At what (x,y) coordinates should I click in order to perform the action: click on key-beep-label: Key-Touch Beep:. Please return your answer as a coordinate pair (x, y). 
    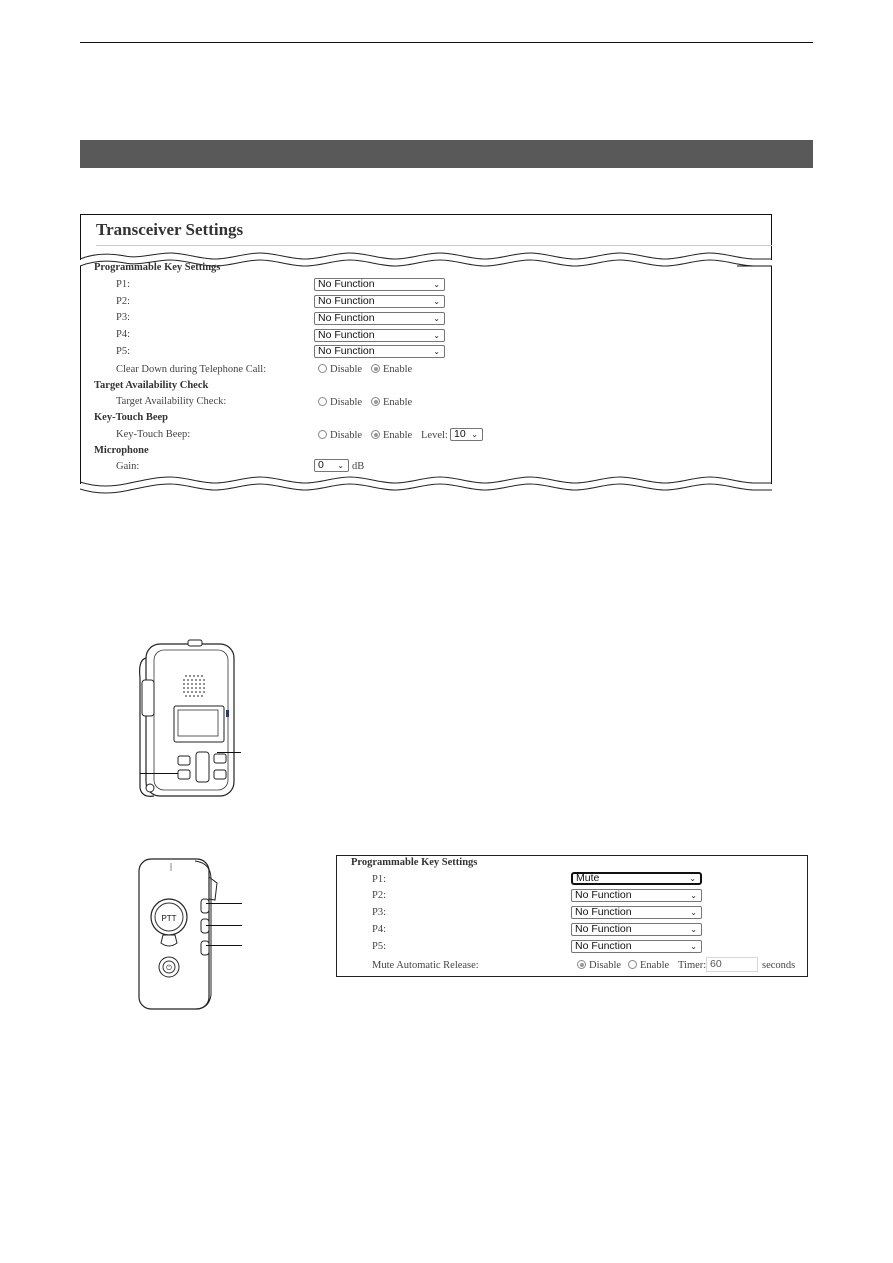
    Looking at the image, I should click on (153, 434).